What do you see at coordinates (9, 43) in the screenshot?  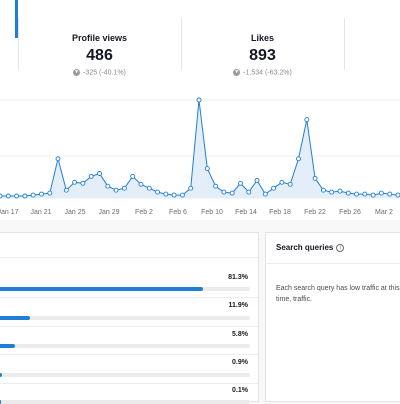 I see `stat-tab-selected` at bounding box center [9, 43].